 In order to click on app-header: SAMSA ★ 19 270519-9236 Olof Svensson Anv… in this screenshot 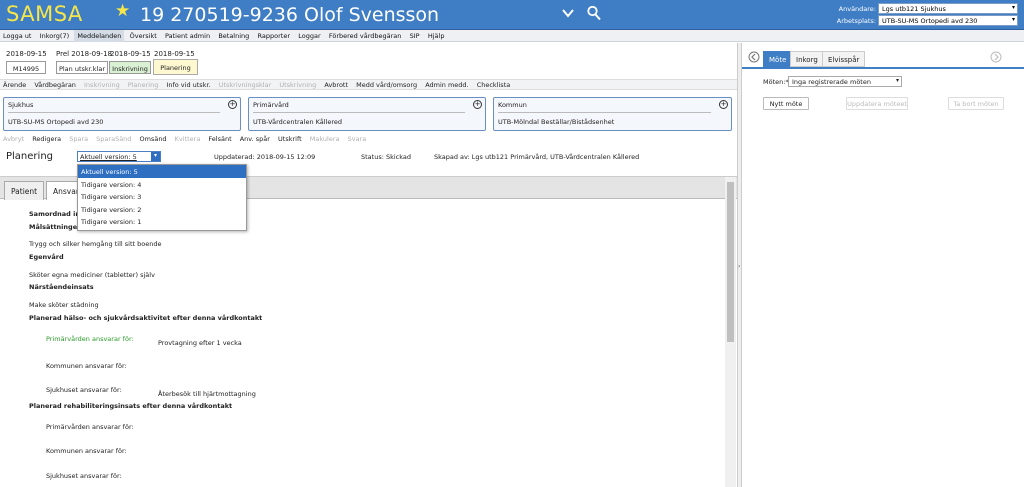, I will do `click(512, 15)`.